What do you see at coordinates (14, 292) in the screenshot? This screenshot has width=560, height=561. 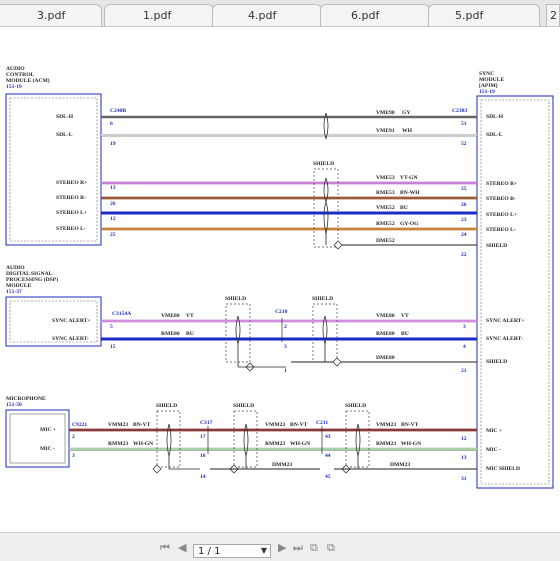 I see `dsp-ref: 151-37` at bounding box center [14, 292].